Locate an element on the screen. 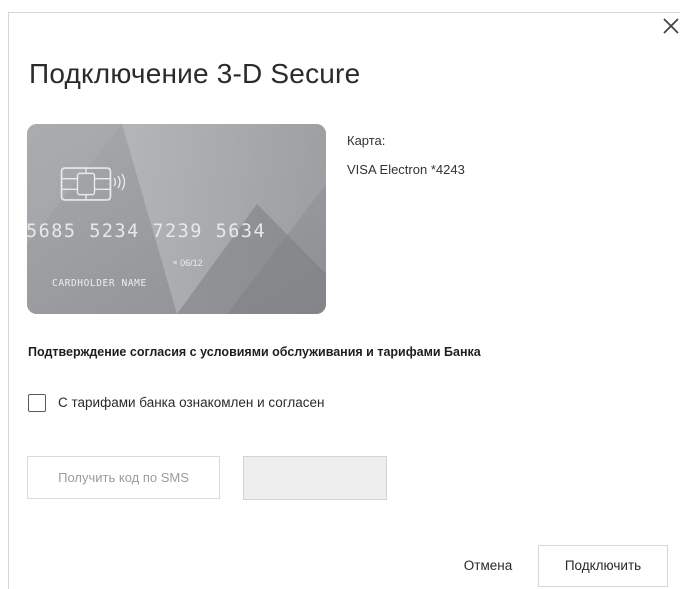 Image resolution: width=680 pixels, height=589 pixels. contactless-icon is located at coordinates (119, 182).